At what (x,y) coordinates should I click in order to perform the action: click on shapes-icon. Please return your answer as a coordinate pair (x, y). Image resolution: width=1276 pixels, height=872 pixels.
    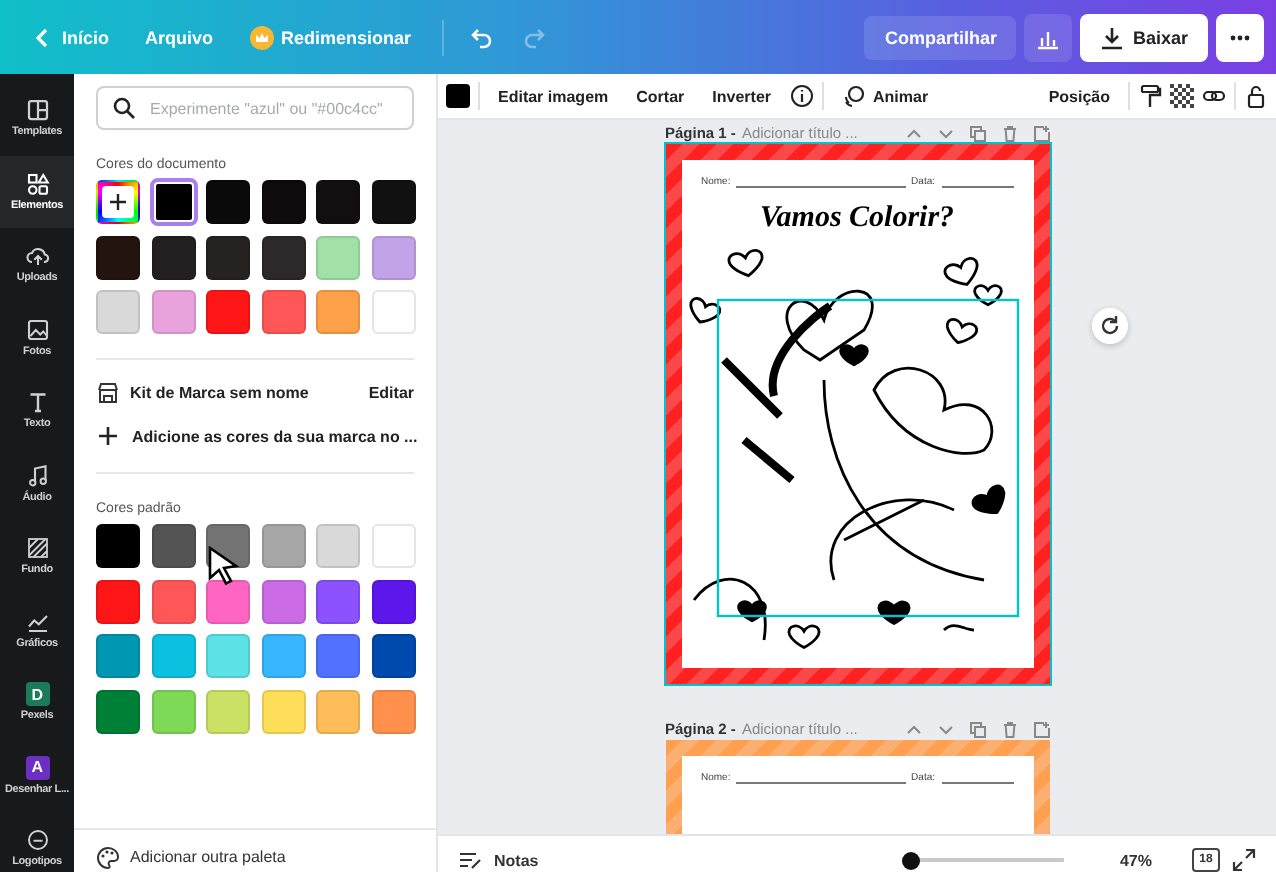
    Looking at the image, I should click on (37, 183).